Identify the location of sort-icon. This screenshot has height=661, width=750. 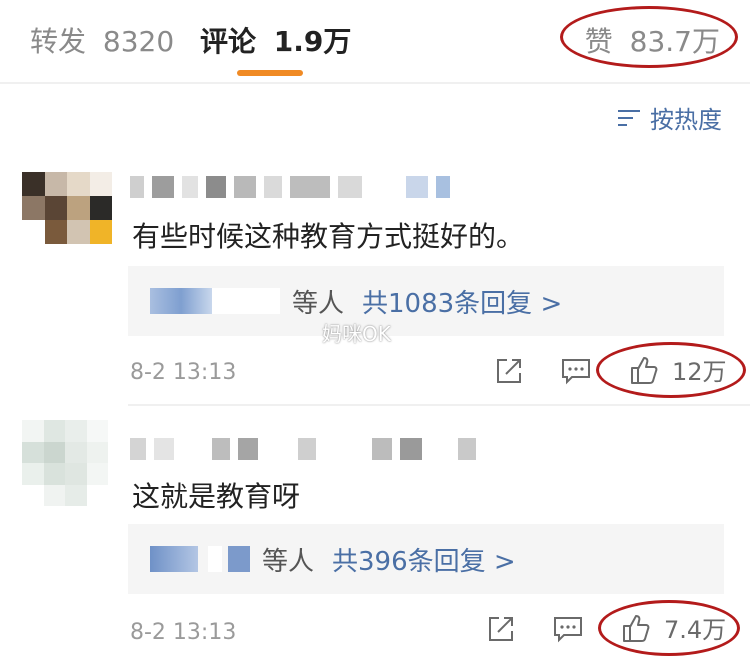
(629, 118).